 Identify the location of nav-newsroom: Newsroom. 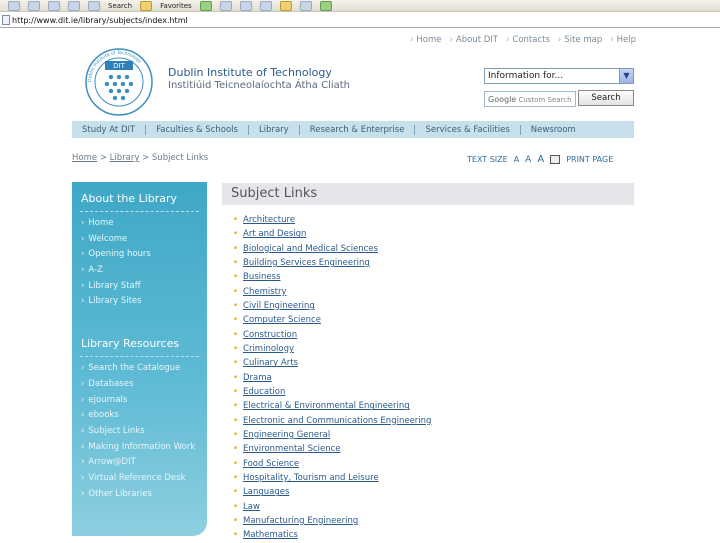
(553, 130).